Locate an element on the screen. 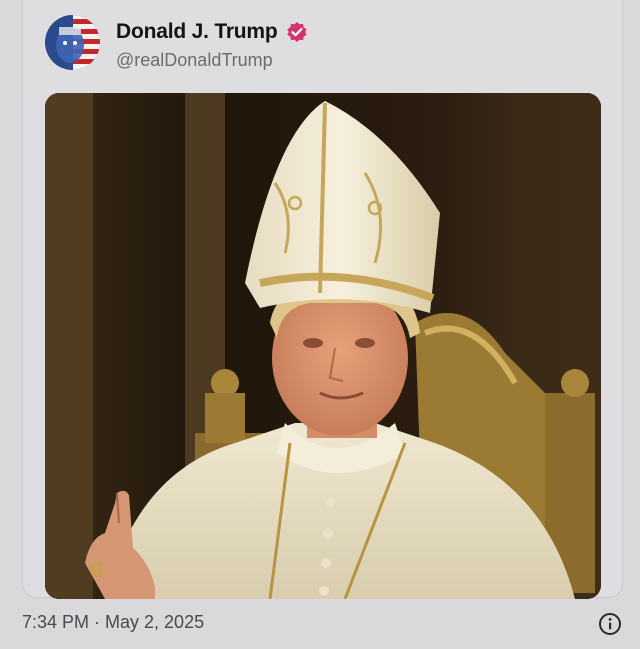  avatar-image is located at coordinates (72, 42).